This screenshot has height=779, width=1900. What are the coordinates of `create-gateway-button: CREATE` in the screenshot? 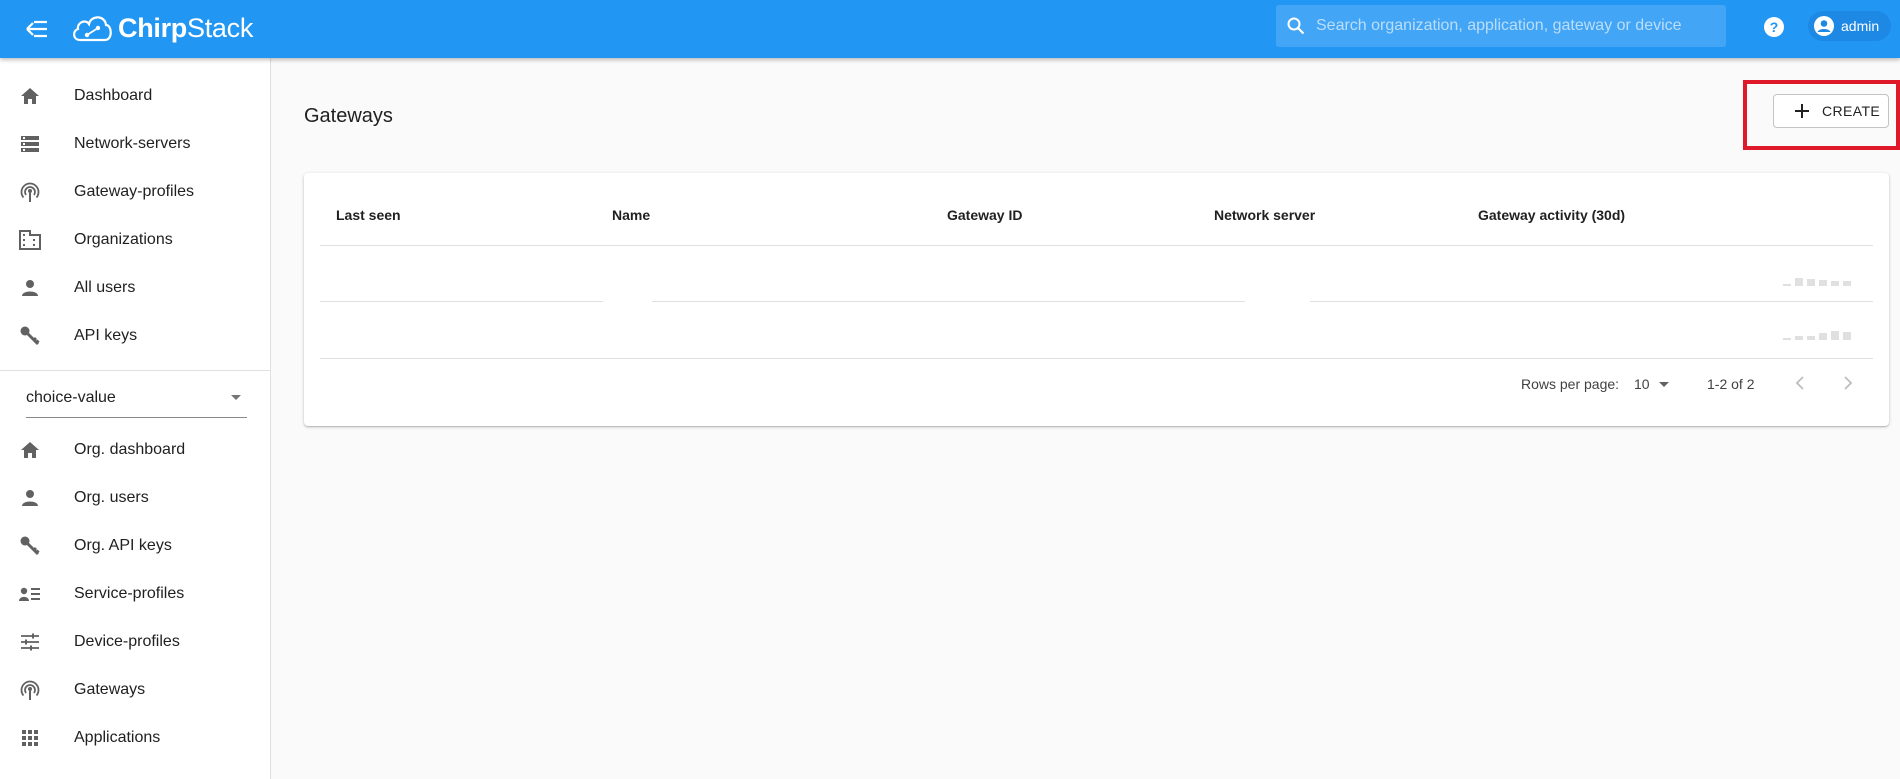 It's located at (1831, 111).